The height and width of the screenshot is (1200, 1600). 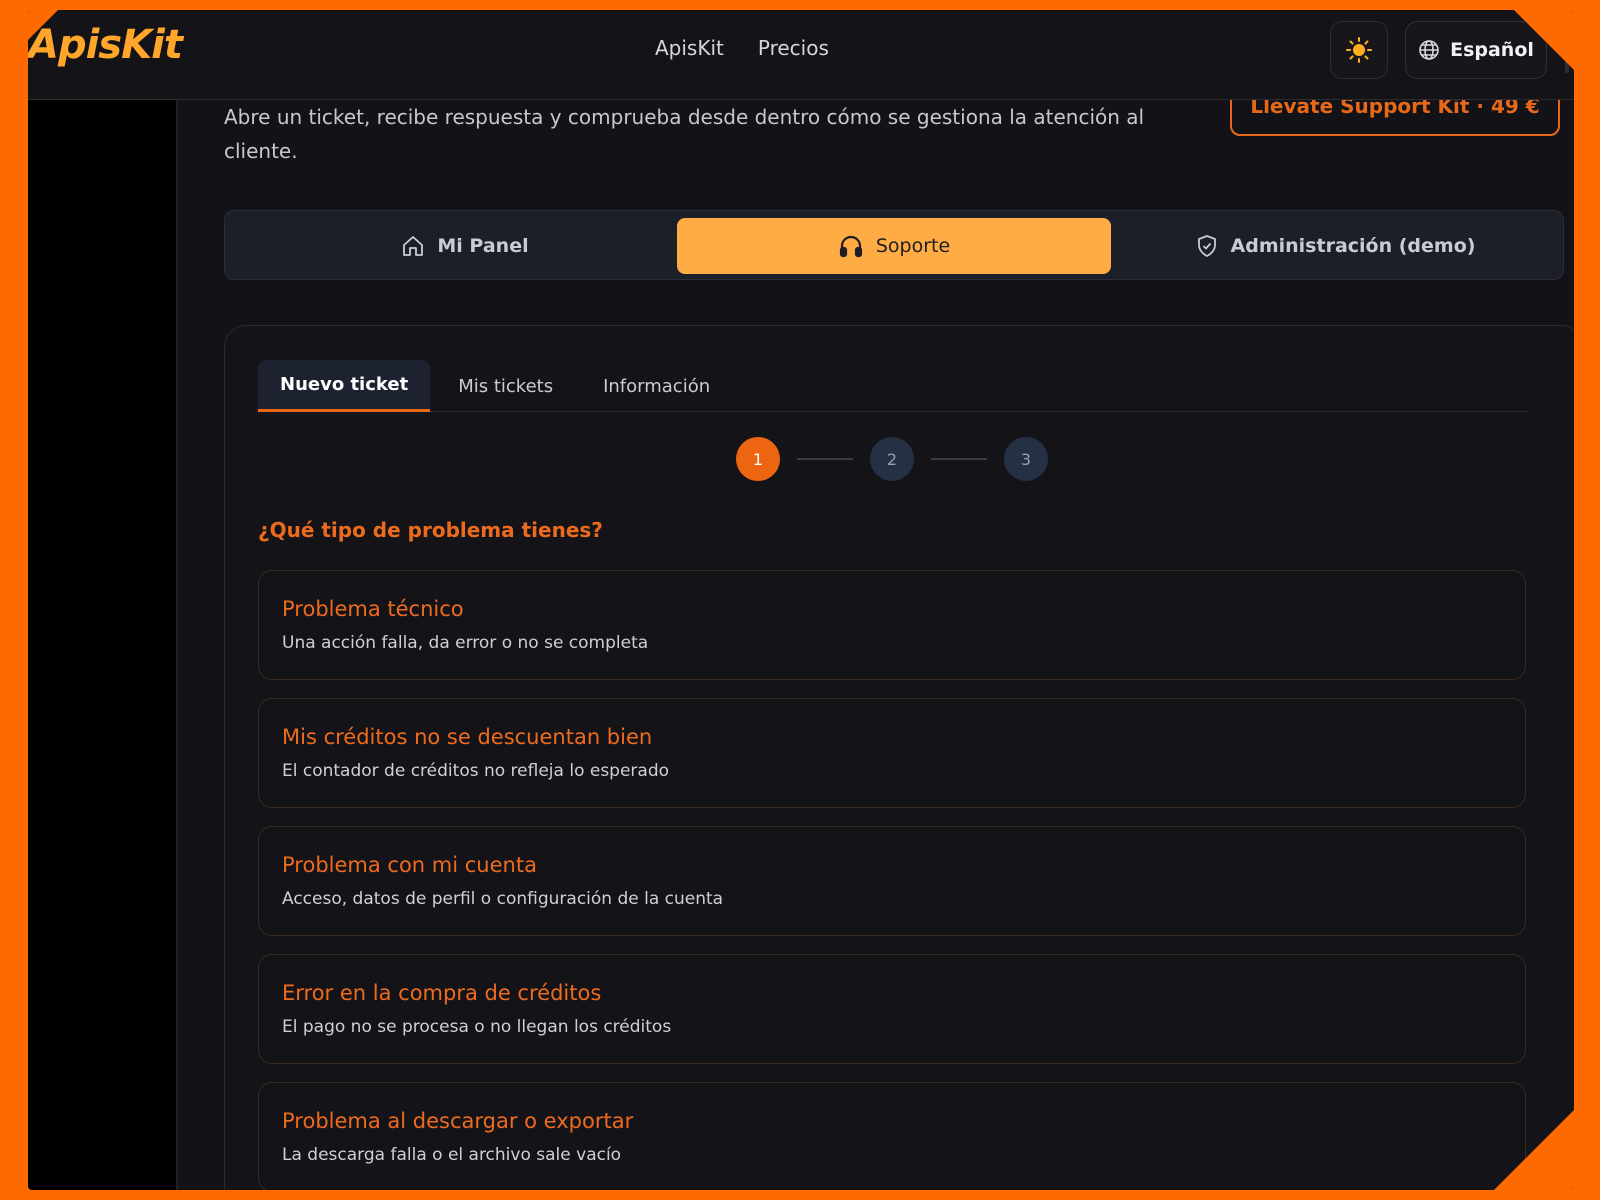 I want to click on theme-toggle-button, so click(x=1359, y=50).